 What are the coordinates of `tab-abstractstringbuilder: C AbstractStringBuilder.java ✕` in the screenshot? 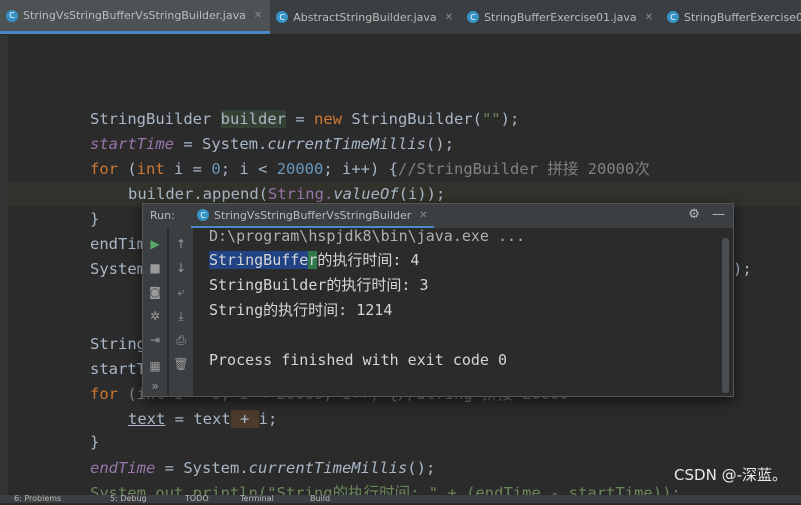 It's located at (365, 17).